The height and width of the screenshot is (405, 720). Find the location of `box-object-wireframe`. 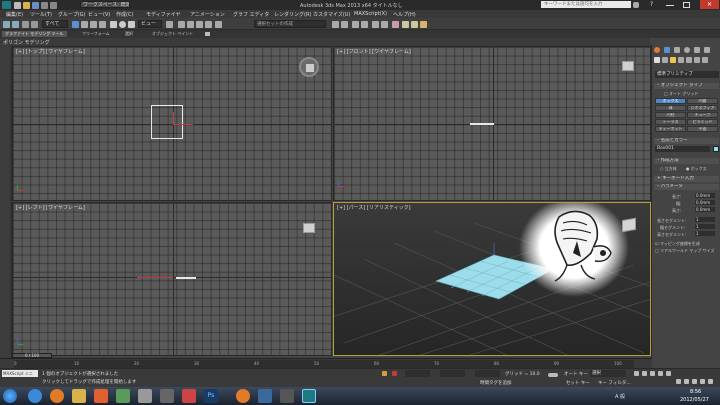

box-object-wireframe is located at coordinates (167, 122).